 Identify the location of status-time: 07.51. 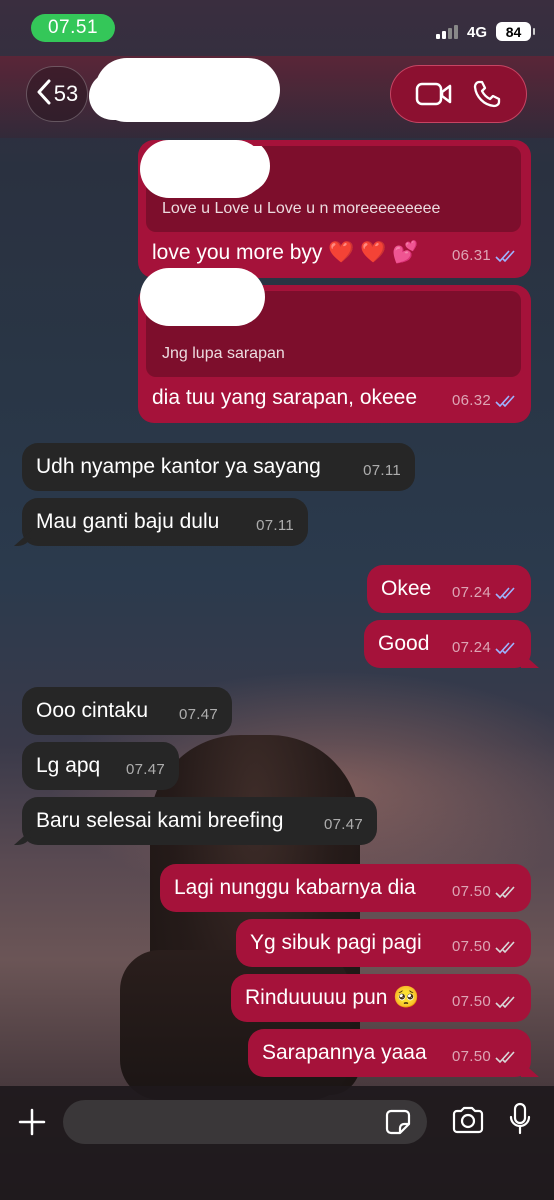
(73, 28).